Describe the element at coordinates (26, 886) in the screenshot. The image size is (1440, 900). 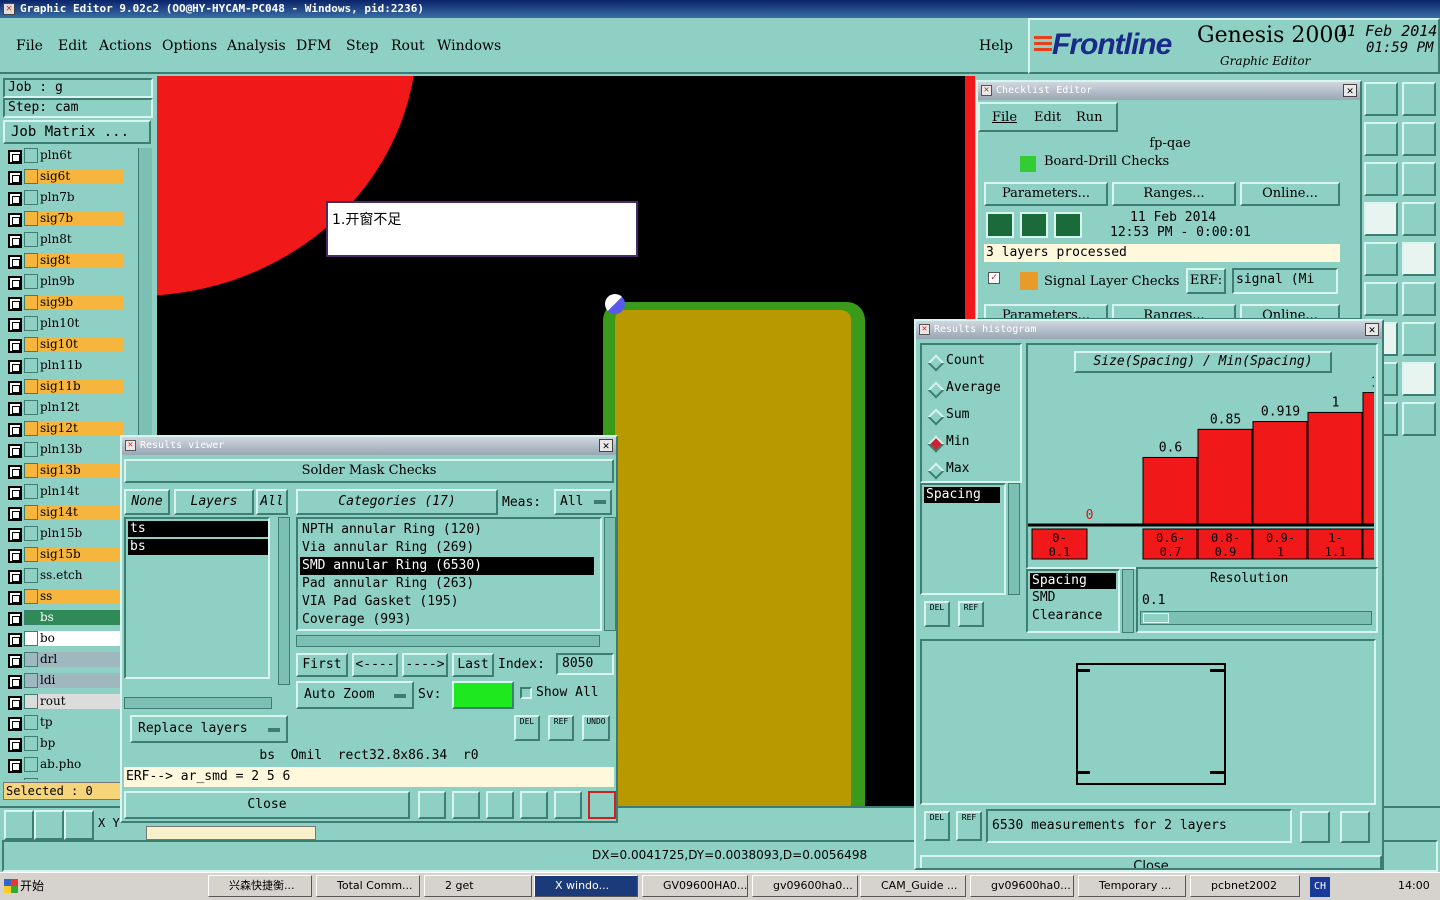
I see `start-button: 开始` at that location.